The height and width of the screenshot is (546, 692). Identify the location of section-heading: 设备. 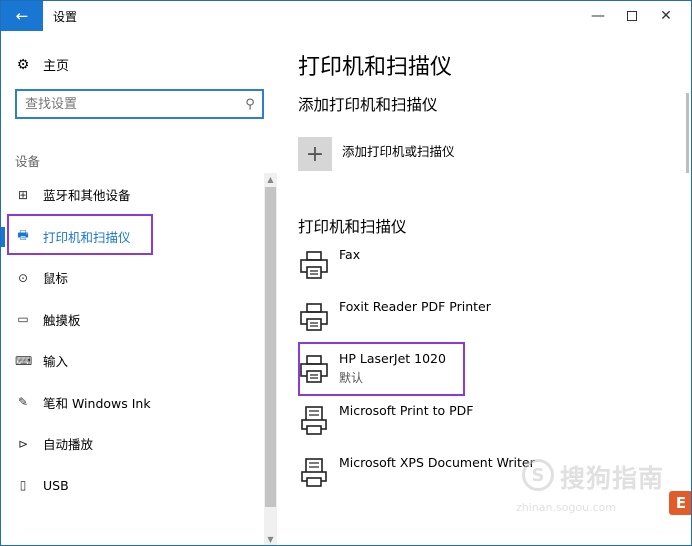
(28, 161).